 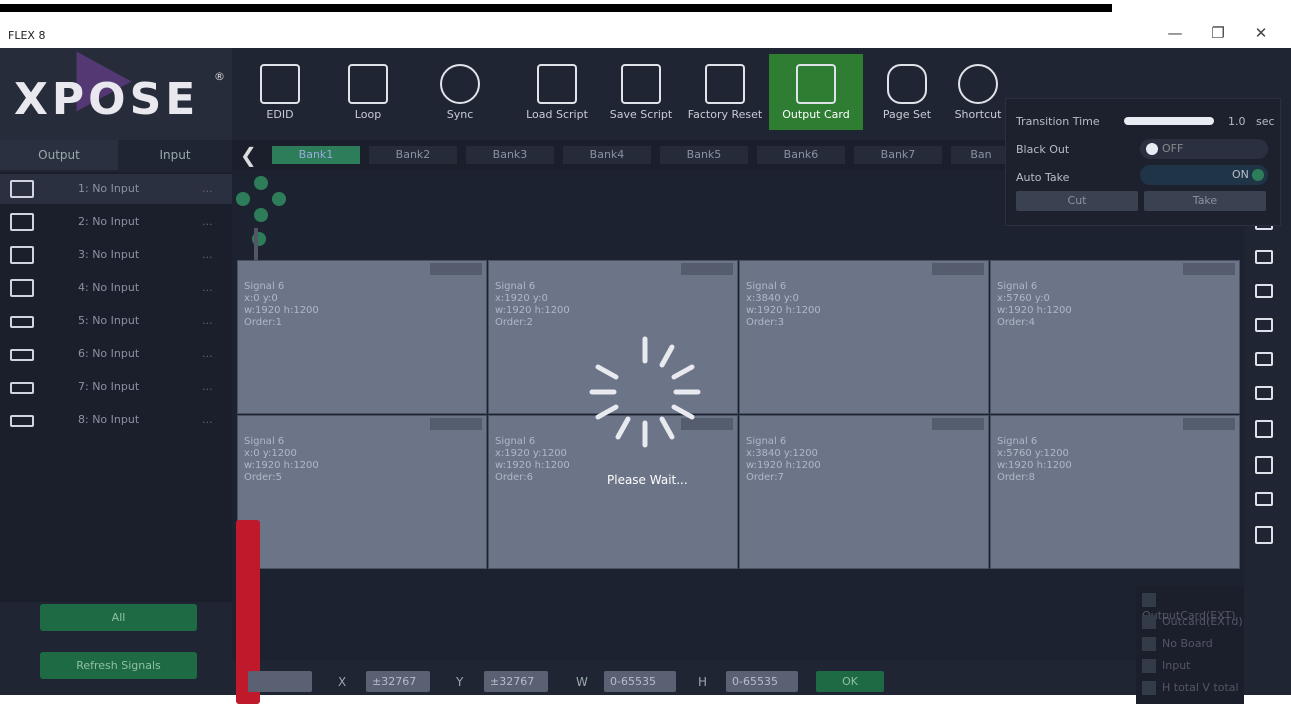 What do you see at coordinates (175, 155) in the screenshot?
I see `tab-input: Input` at bounding box center [175, 155].